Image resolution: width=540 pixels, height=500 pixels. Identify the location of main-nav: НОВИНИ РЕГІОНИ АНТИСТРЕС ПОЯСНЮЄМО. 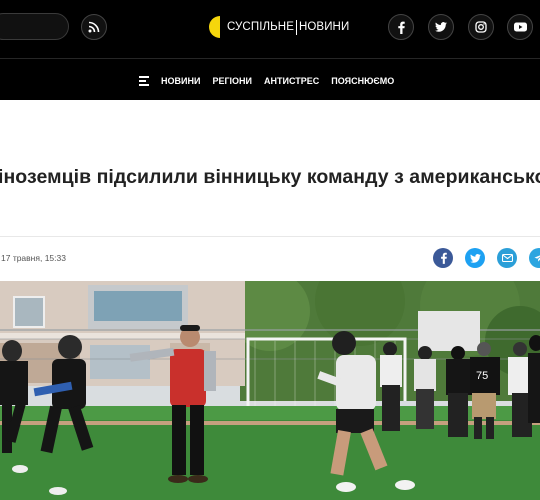
(272, 81).